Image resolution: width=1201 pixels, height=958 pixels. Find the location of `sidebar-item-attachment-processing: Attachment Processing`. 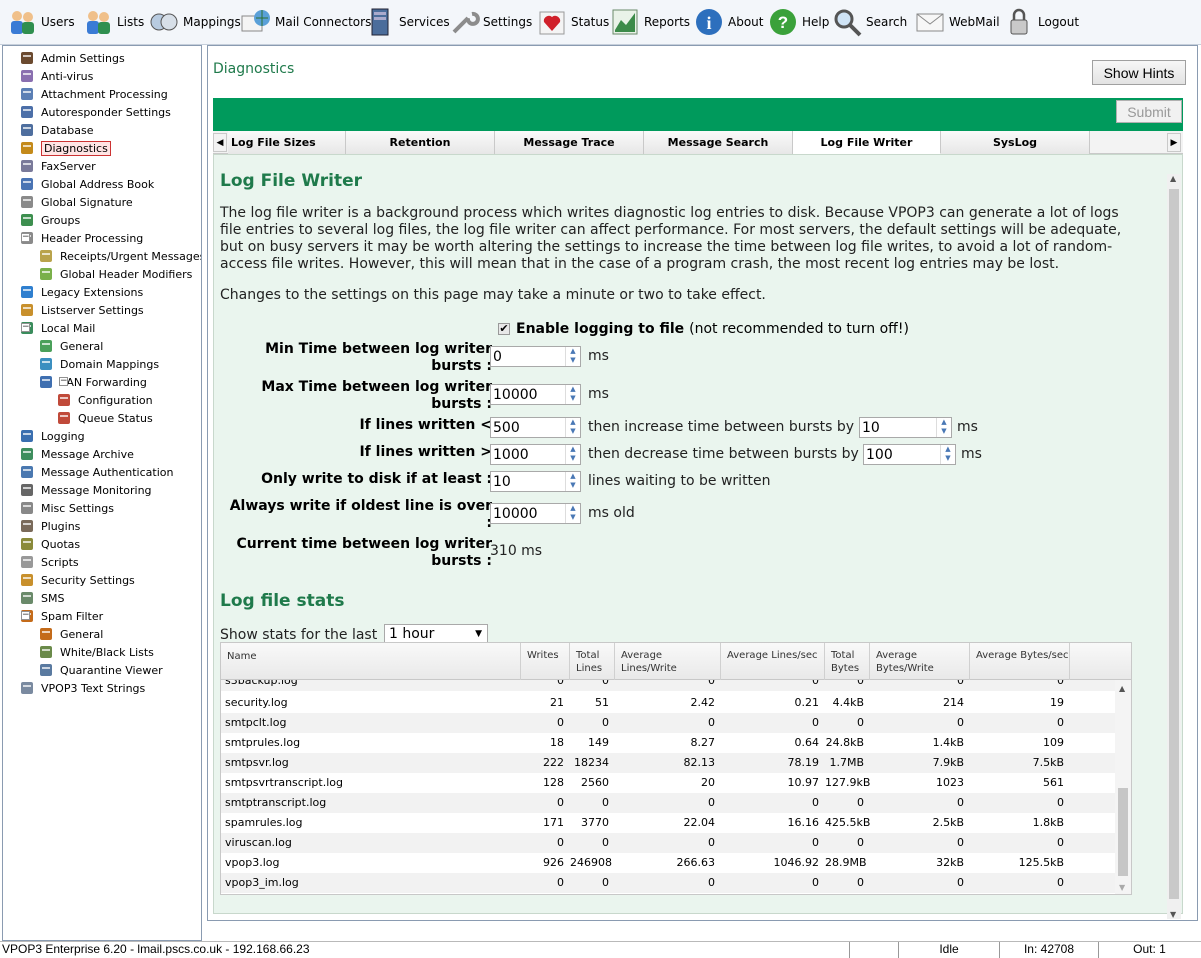

sidebar-item-attachment-processing: Attachment Processing is located at coordinates (93, 94).